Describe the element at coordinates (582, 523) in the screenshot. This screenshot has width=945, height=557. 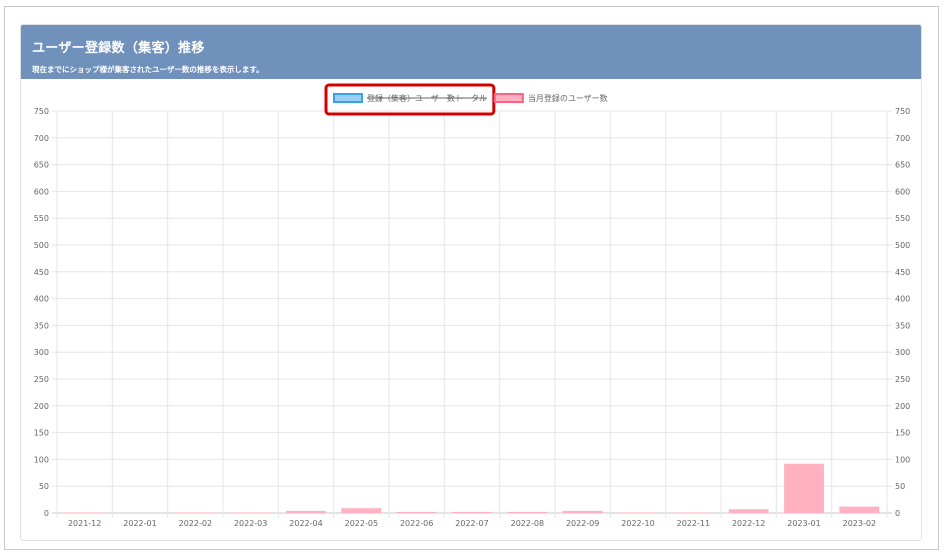
I see `x-tick-label: 2022-09` at that location.